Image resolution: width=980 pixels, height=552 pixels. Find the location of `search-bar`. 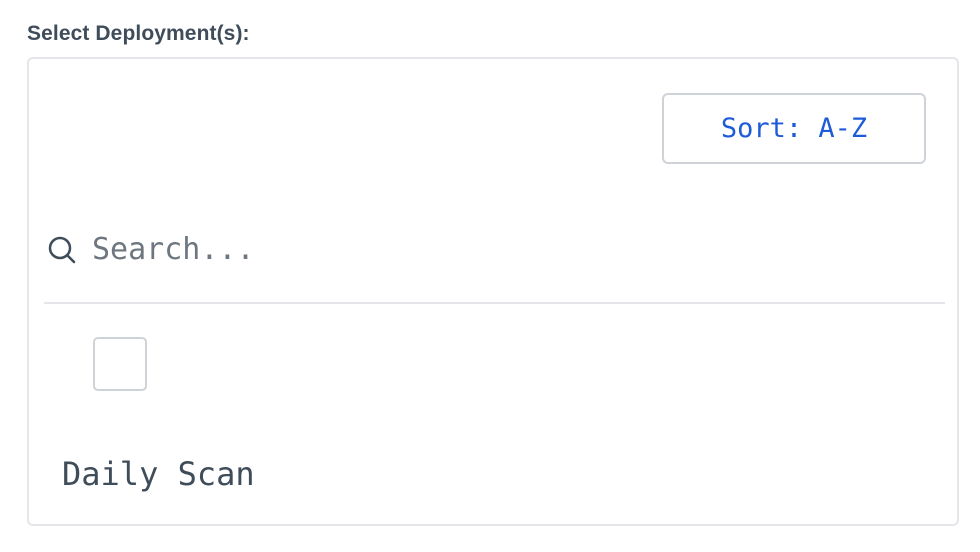

search-bar is located at coordinates (494, 259).